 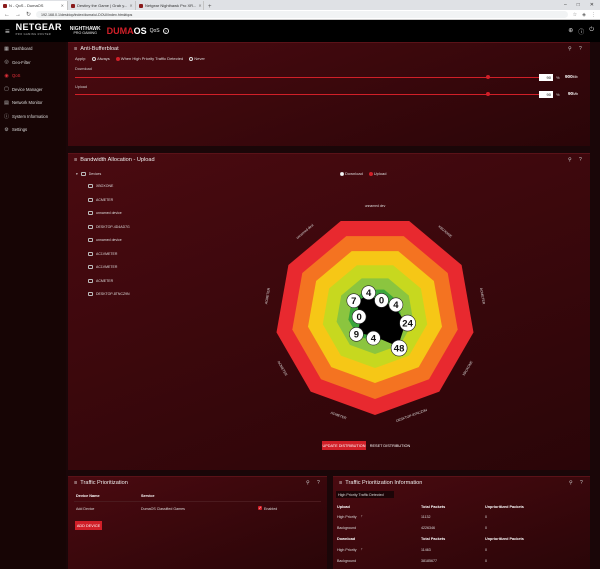 What do you see at coordinates (197, 58) in the screenshot?
I see `radio-never: Never` at bounding box center [197, 58].